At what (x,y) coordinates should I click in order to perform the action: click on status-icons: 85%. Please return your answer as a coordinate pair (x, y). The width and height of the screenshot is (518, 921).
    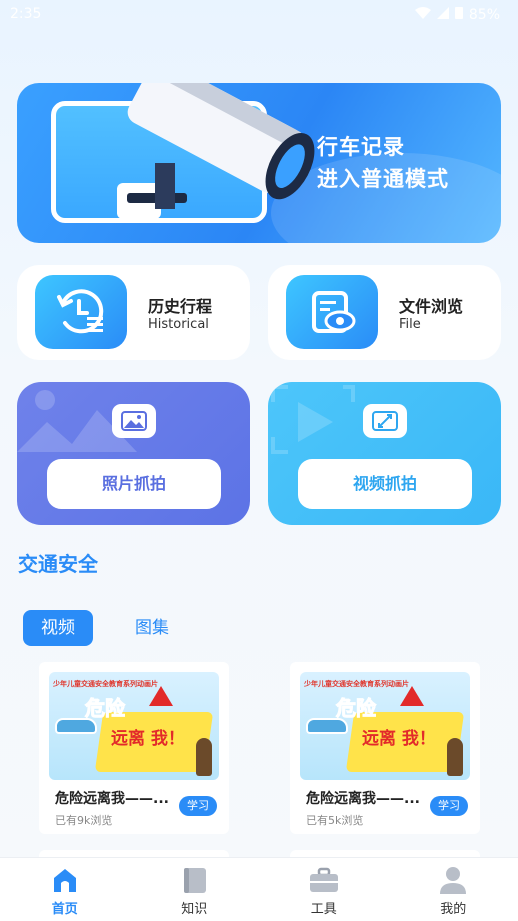
    Looking at the image, I should click on (457, 14).